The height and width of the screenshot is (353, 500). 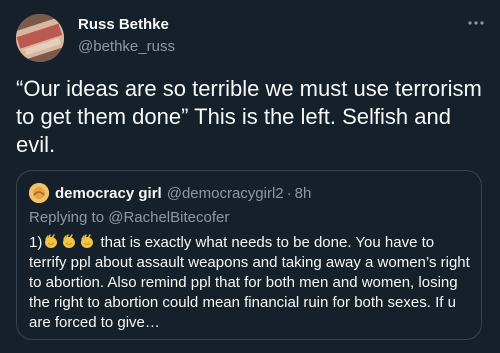 I want to click on quoted-body-prefix: 1), so click(x=36, y=242).